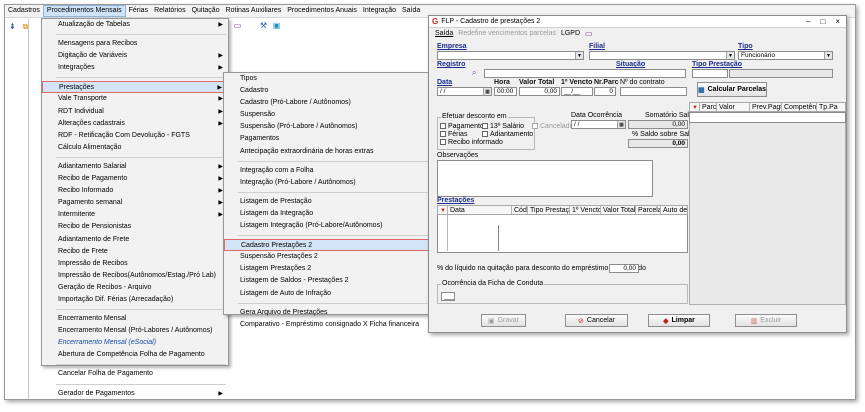 This screenshot has width=865, height=412. What do you see at coordinates (589, 33) in the screenshot?
I see `lgpd-screen-icon: ▭` at bounding box center [589, 33].